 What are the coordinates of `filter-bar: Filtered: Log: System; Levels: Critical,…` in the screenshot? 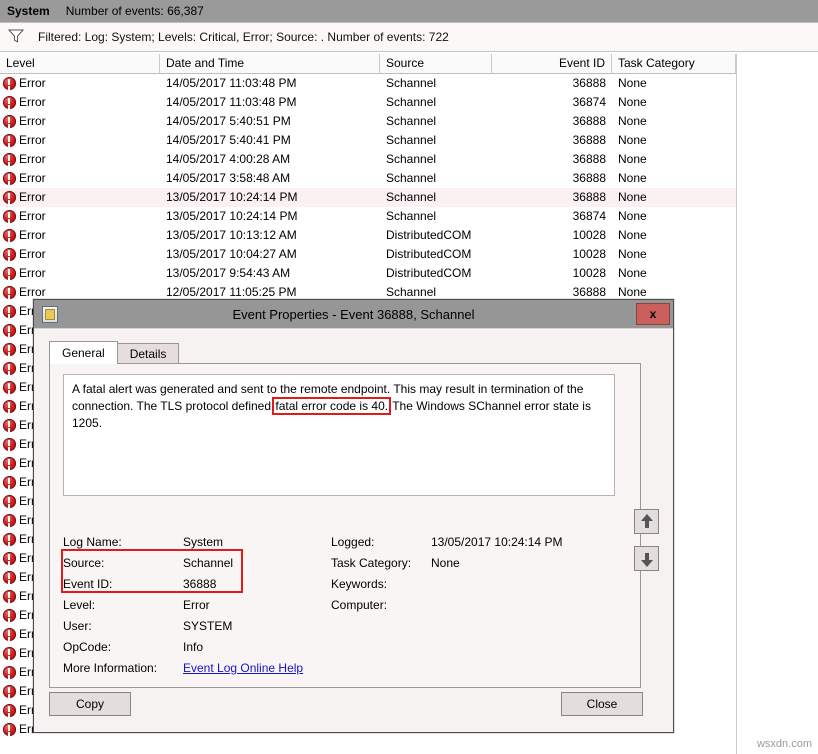 It's located at (409, 37).